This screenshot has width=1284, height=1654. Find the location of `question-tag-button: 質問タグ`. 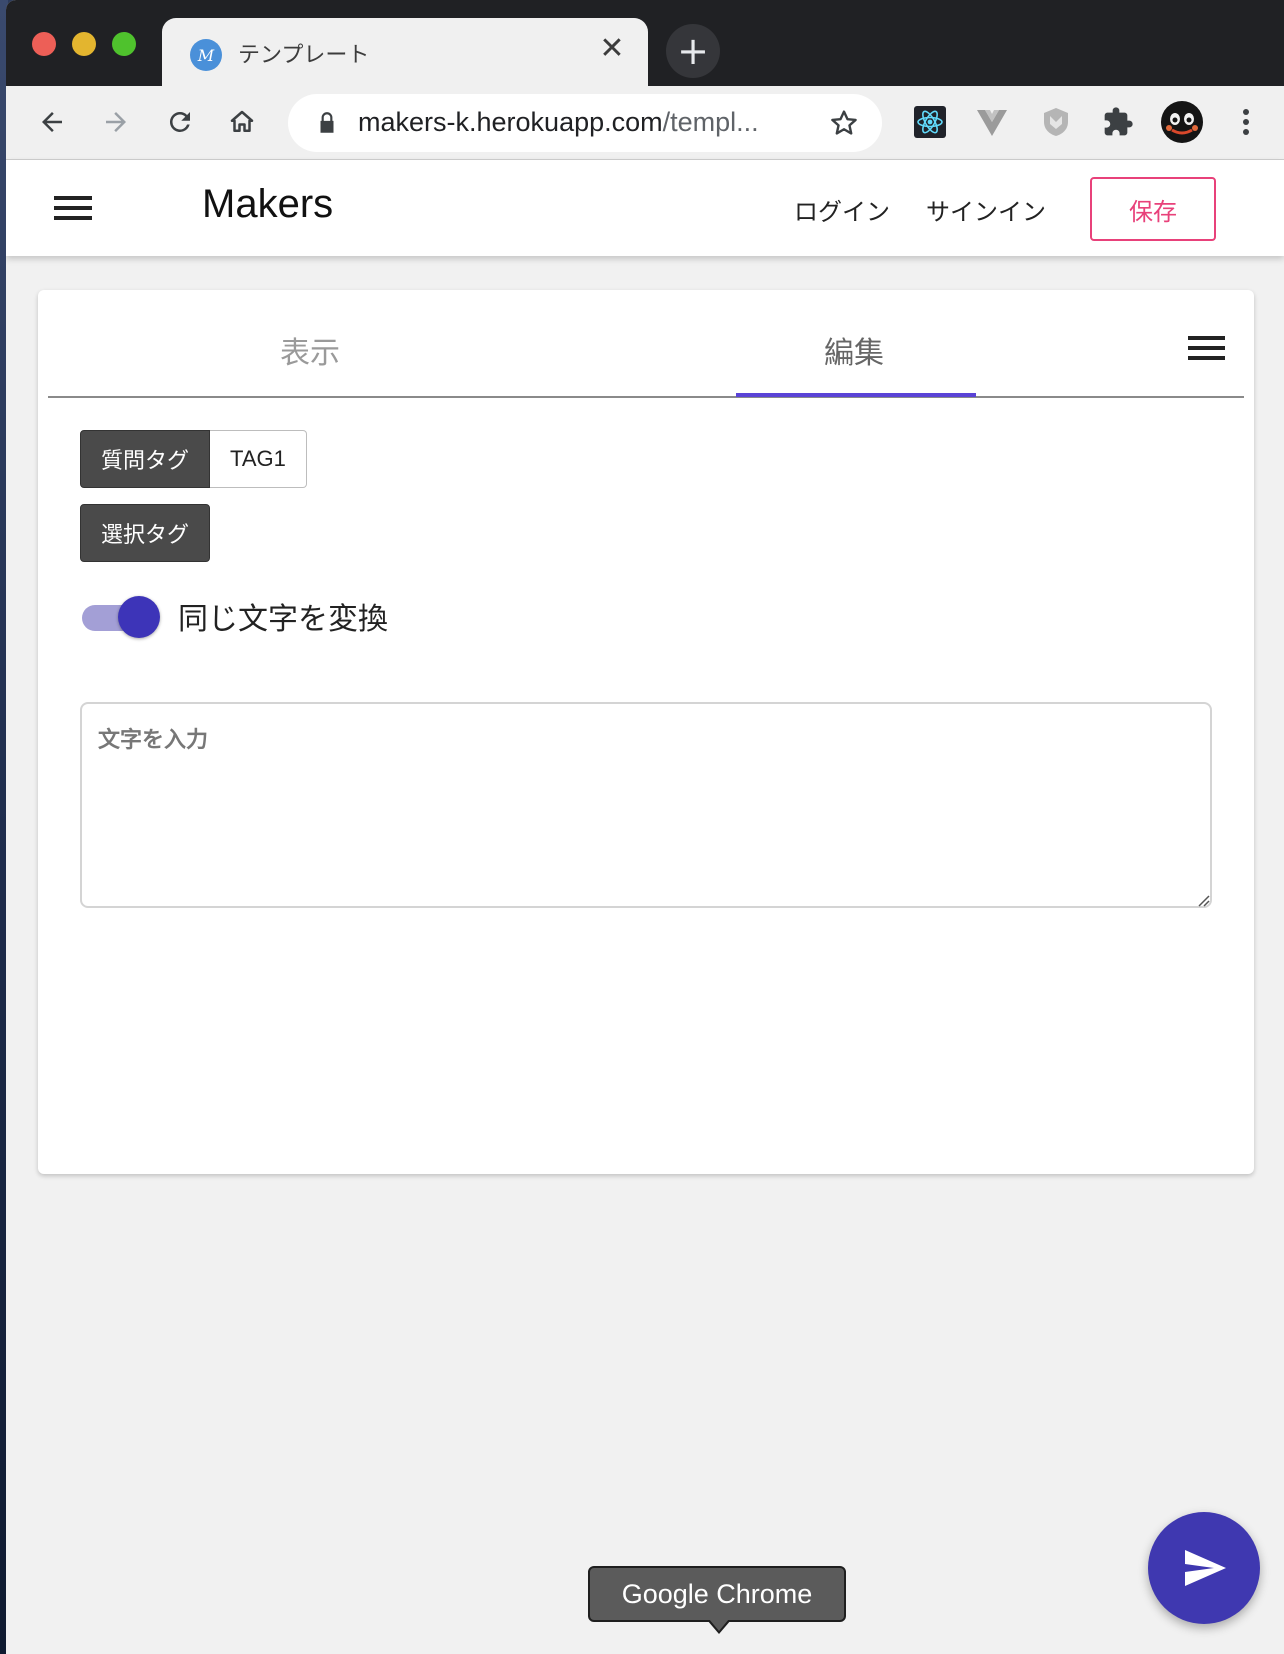

question-tag-button: 質問タグ is located at coordinates (145, 459).